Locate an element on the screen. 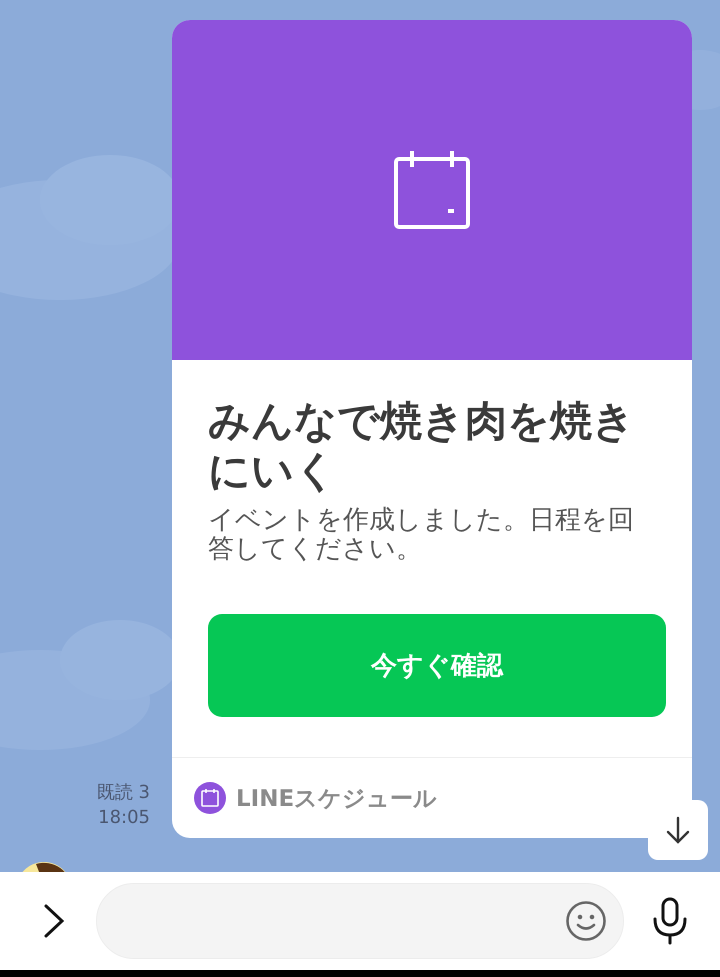 This screenshot has width=720, height=977. chevron-right-icon is located at coordinates (54, 921).